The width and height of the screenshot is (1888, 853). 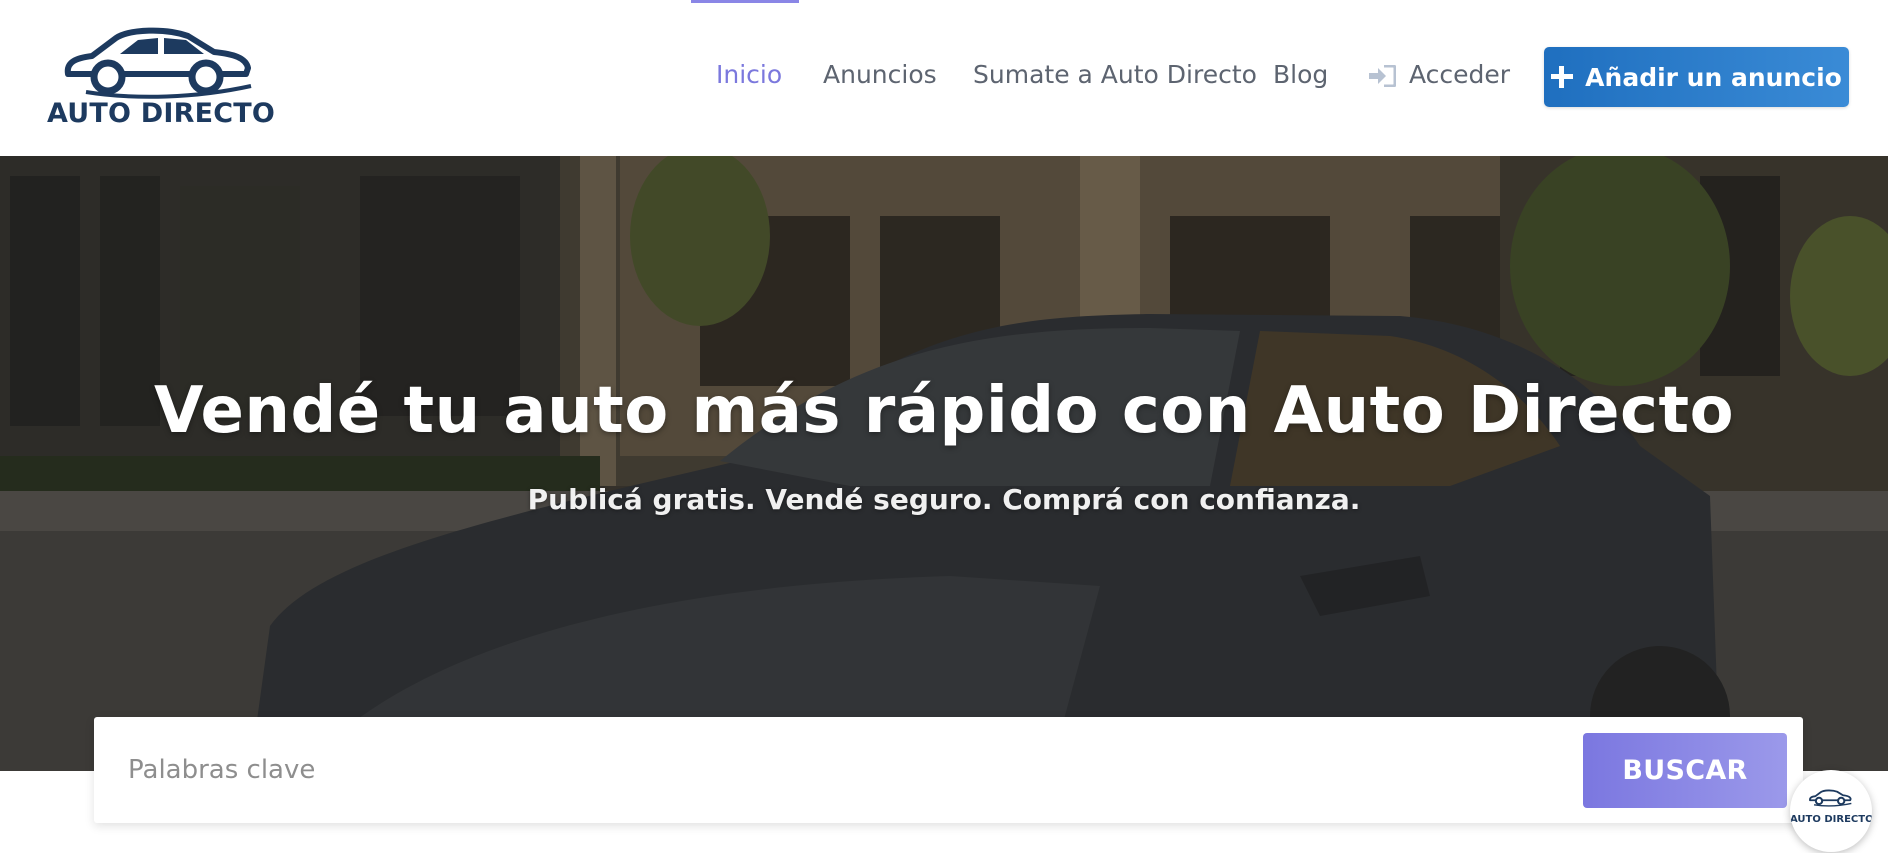 I want to click on nav-item-acceder: Acceder, so click(x=1439, y=74).